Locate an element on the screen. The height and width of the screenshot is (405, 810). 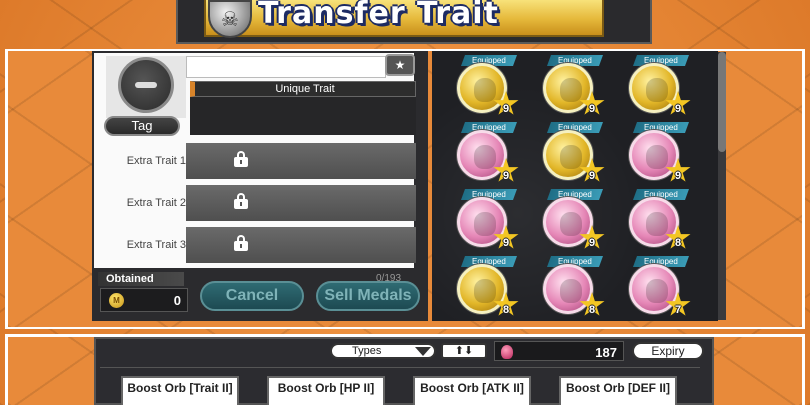
orb-card-trait: Boost Orb [Trait II] is located at coordinates (180, 390).